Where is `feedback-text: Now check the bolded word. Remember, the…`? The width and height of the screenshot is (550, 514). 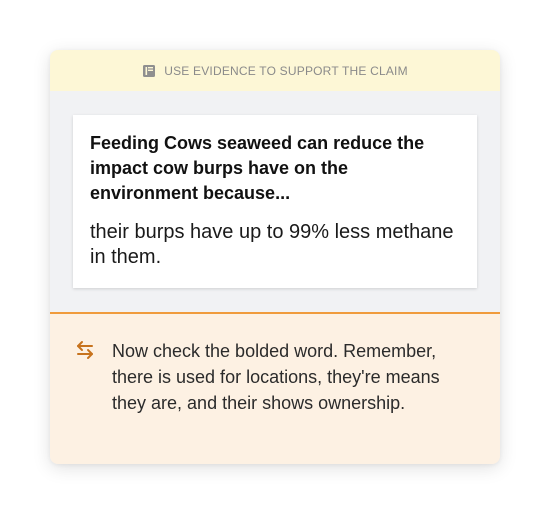 feedback-text: Now check the bolded word. Remember, the… is located at coordinates (276, 377).